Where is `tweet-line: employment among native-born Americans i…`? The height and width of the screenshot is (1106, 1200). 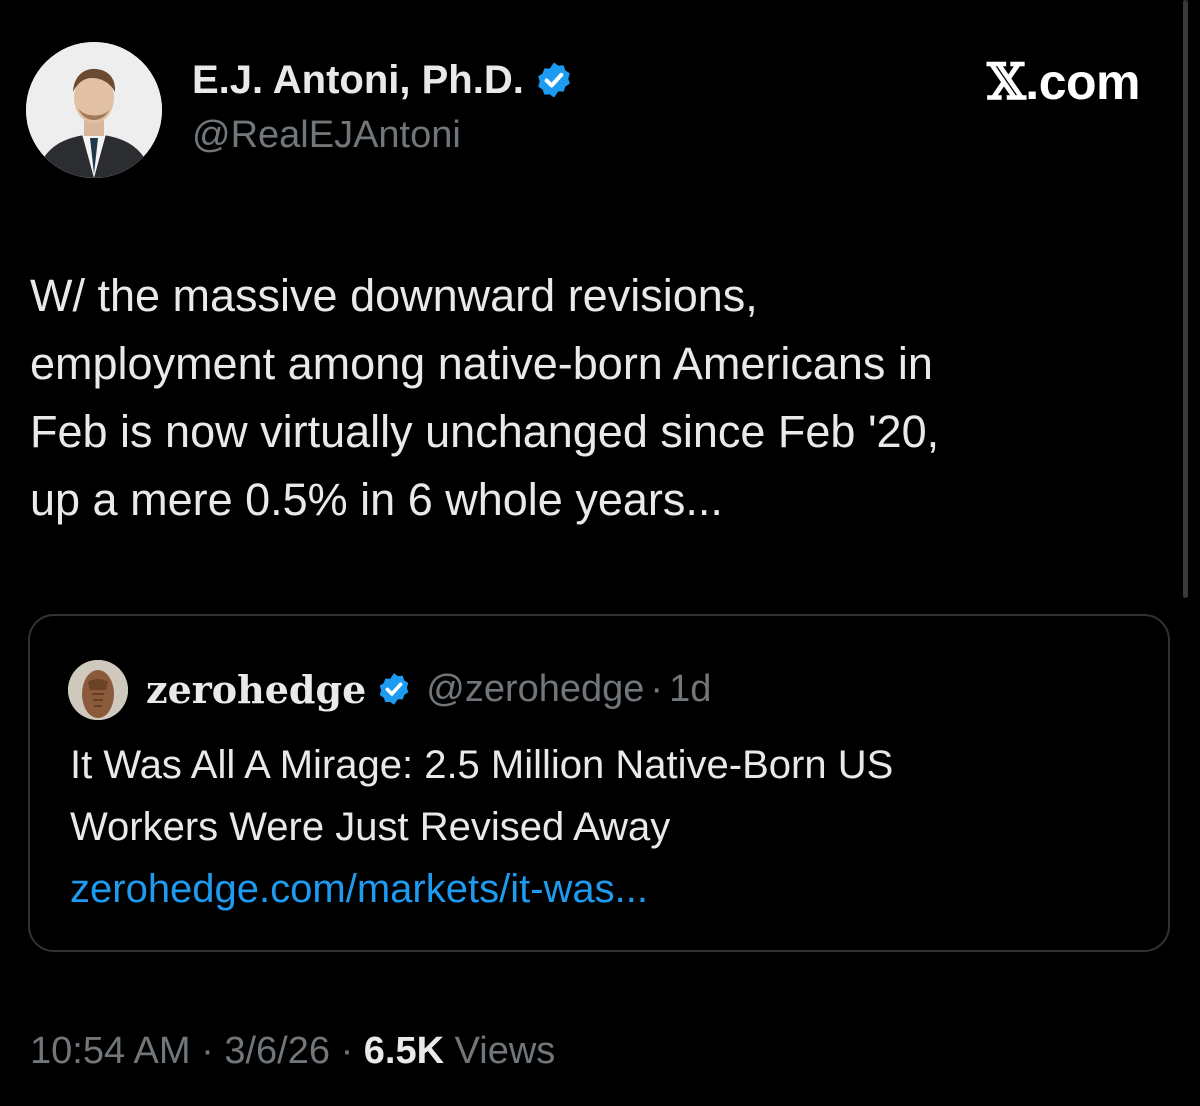 tweet-line: employment among native-born Americans i… is located at coordinates (481, 363).